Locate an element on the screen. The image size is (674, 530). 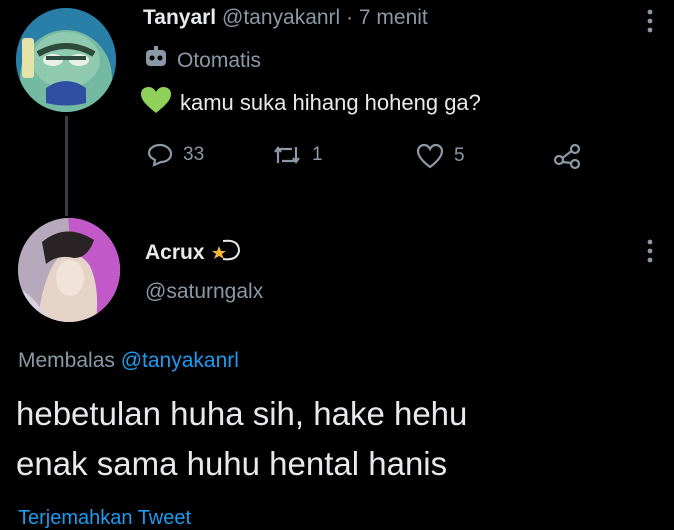
automated-label: Otomatis is located at coordinates (219, 60).